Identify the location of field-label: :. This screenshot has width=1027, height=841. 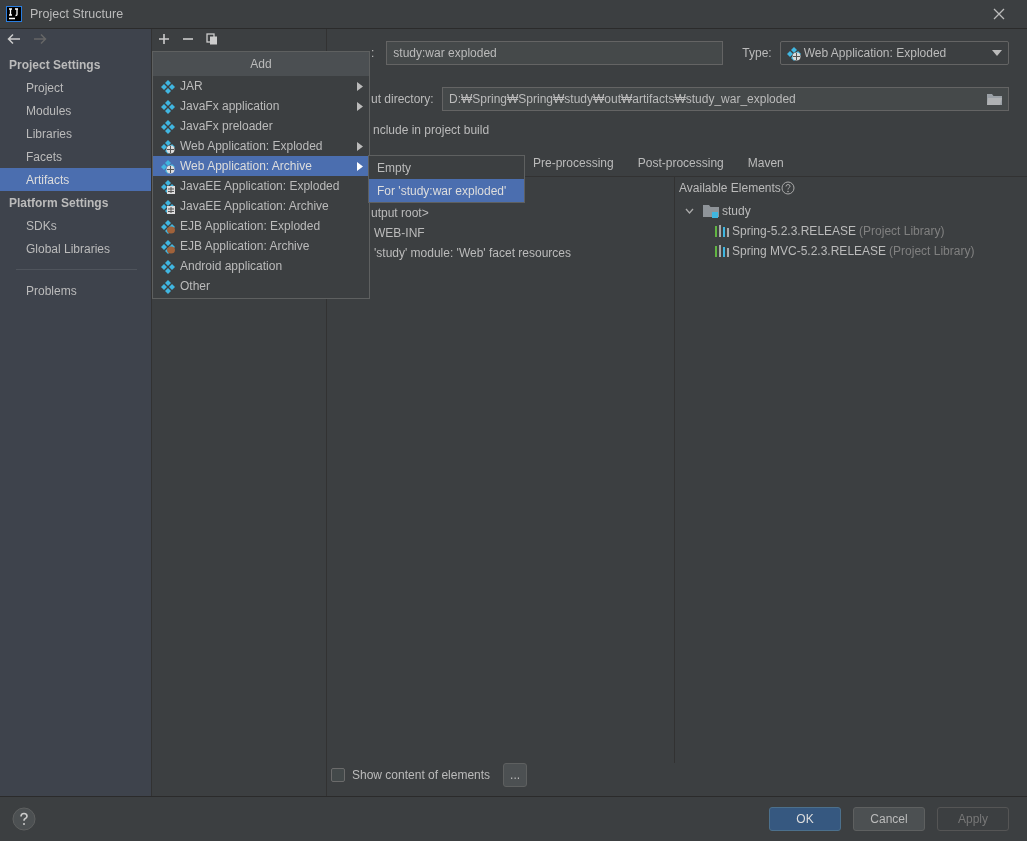
(373, 53).